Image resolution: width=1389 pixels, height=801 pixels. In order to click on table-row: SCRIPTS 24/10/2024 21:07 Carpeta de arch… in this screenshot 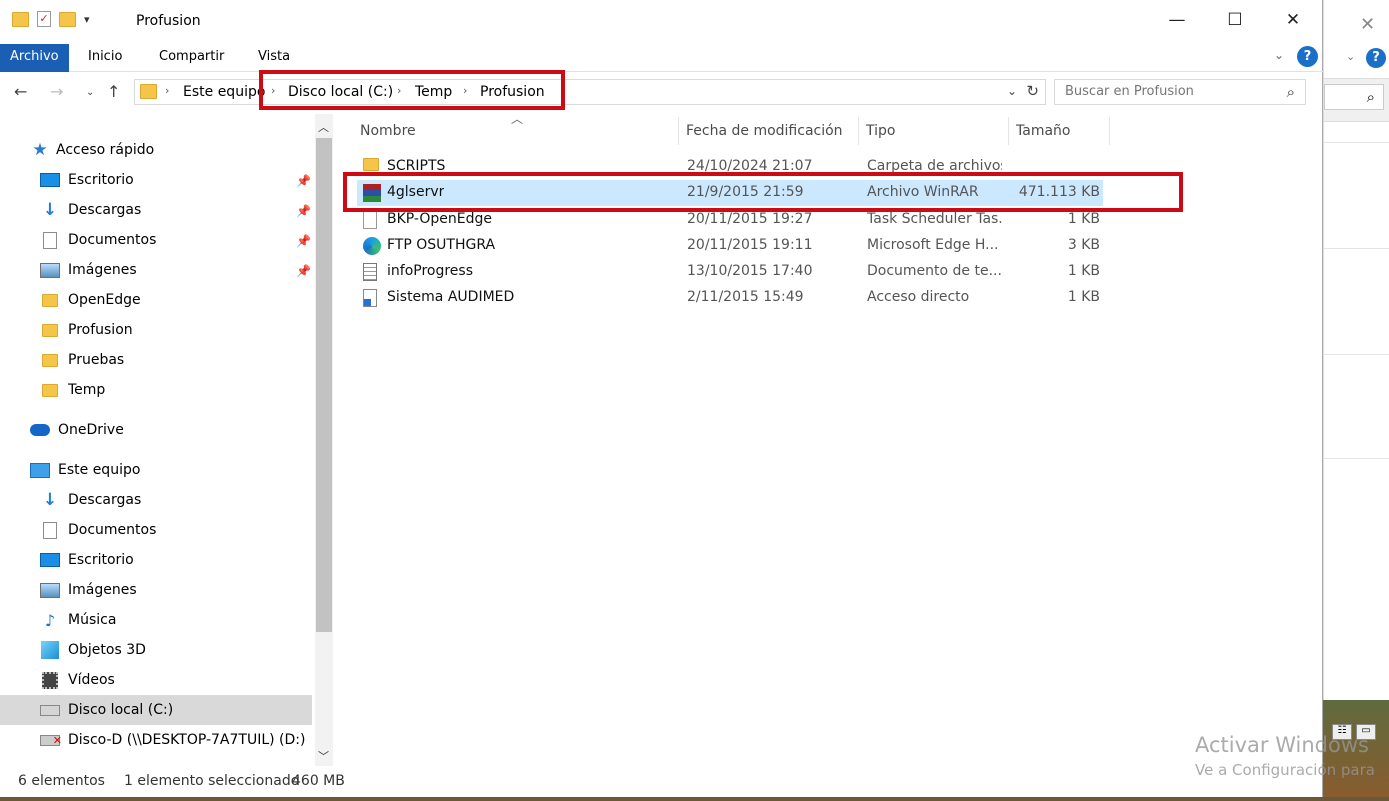, I will do `click(730, 164)`.